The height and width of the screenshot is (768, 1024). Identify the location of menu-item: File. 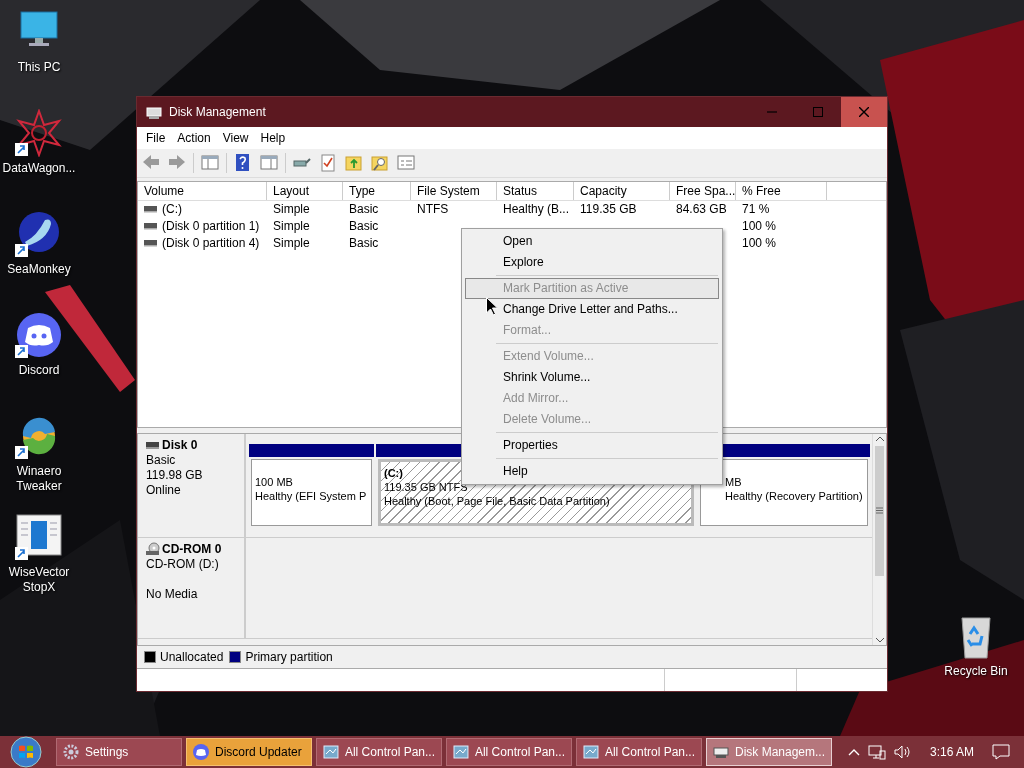
(156, 137).